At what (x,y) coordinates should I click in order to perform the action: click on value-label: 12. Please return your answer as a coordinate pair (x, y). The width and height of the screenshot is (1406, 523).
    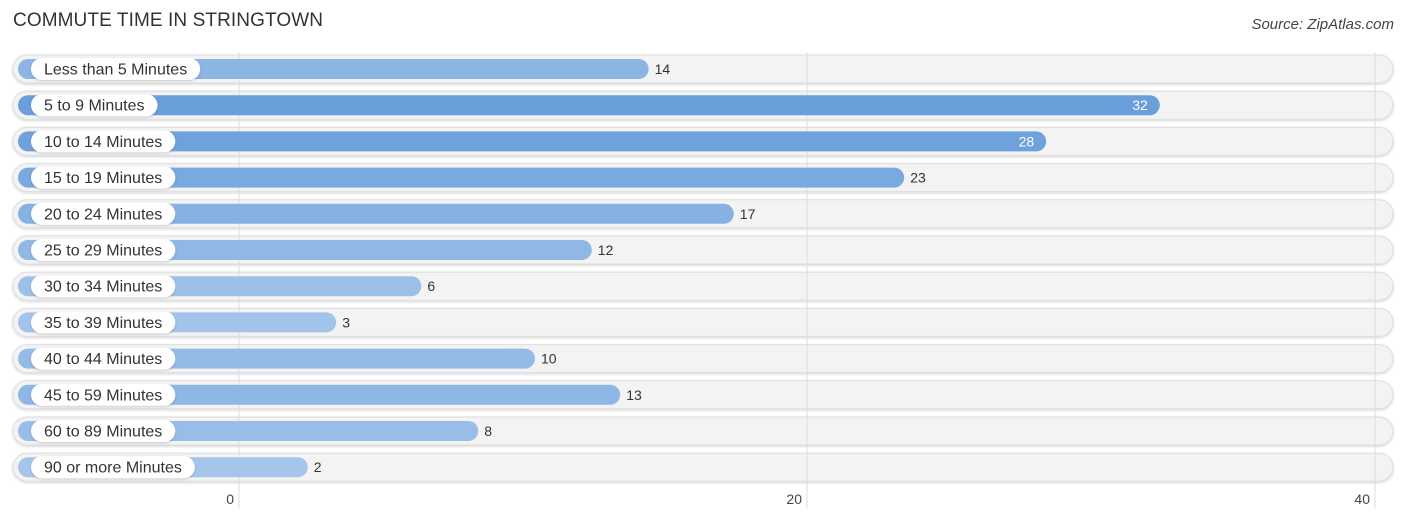
    Looking at the image, I should click on (606, 250).